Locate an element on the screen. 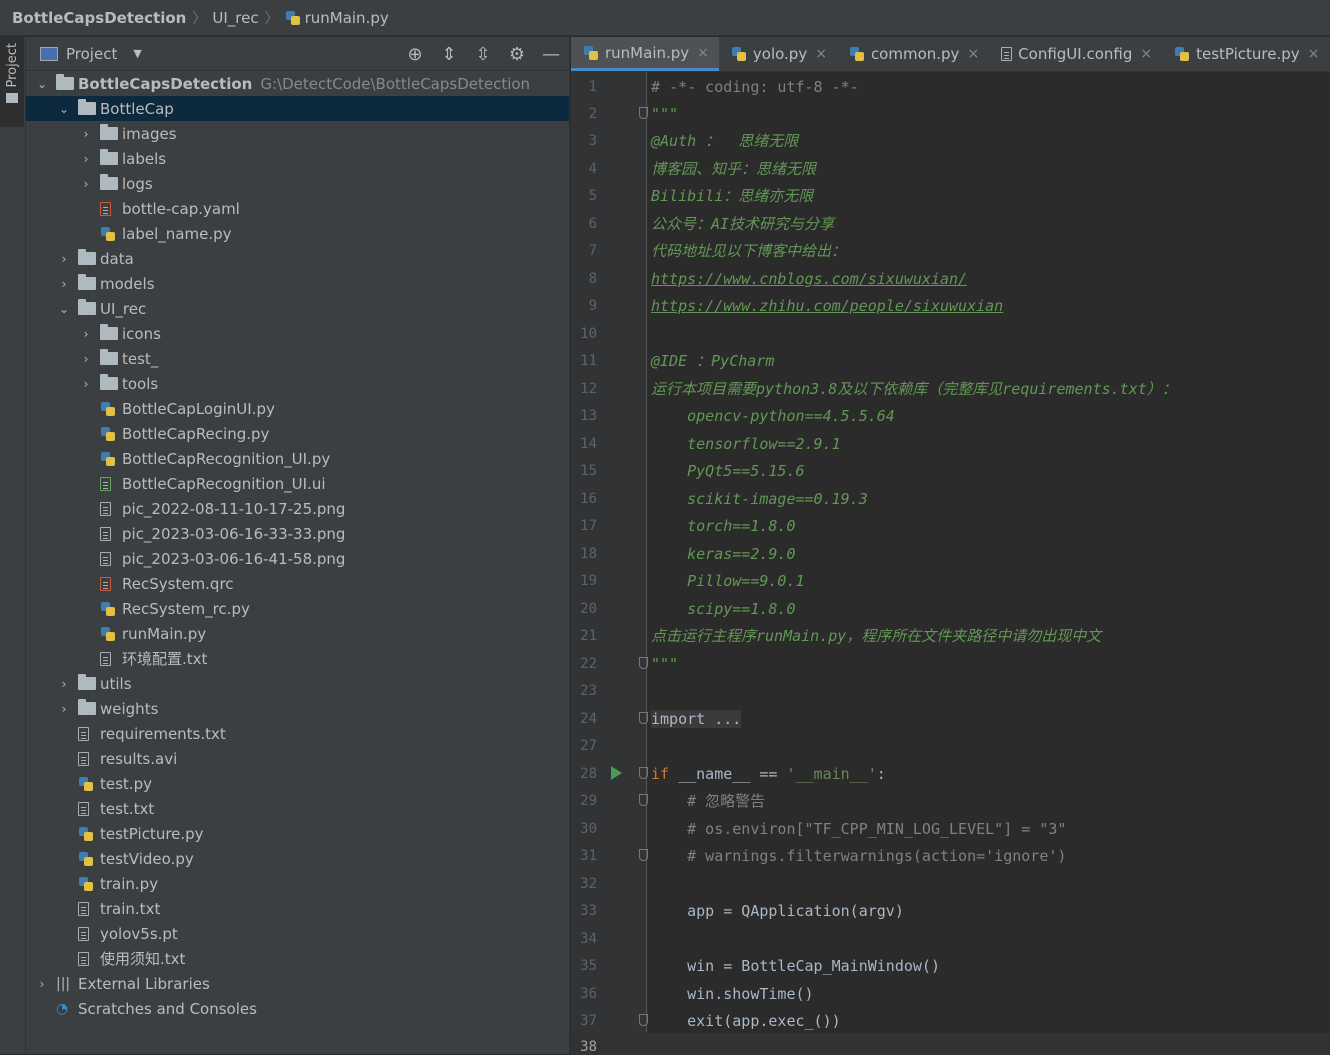  code-line: 33 app = QApplication(argv) is located at coordinates (950, 910).